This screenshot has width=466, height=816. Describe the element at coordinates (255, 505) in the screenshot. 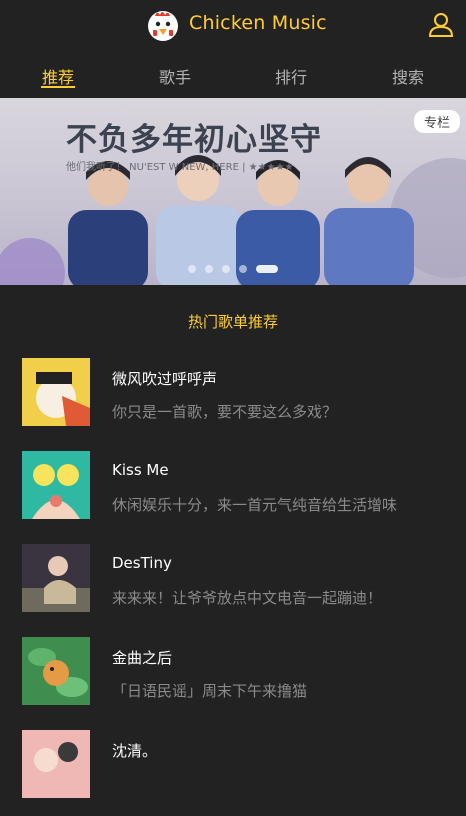

I see `playlist-desc: 休闲娱乐十分，来一首元气纯音给生活增味` at that location.